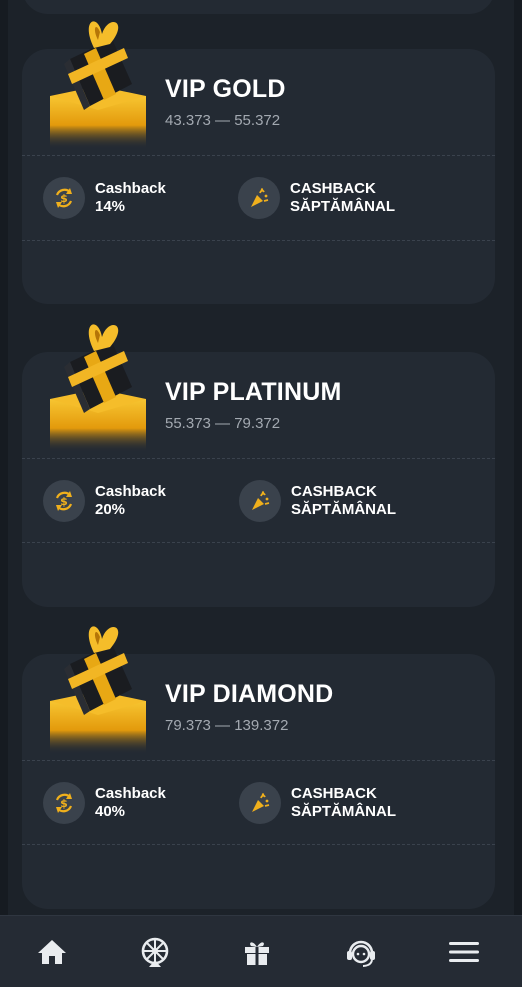  What do you see at coordinates (223, 120) in the screenshot?
I see `tier-range: 43.373 — 55.372` at bounding box center [223, 120].